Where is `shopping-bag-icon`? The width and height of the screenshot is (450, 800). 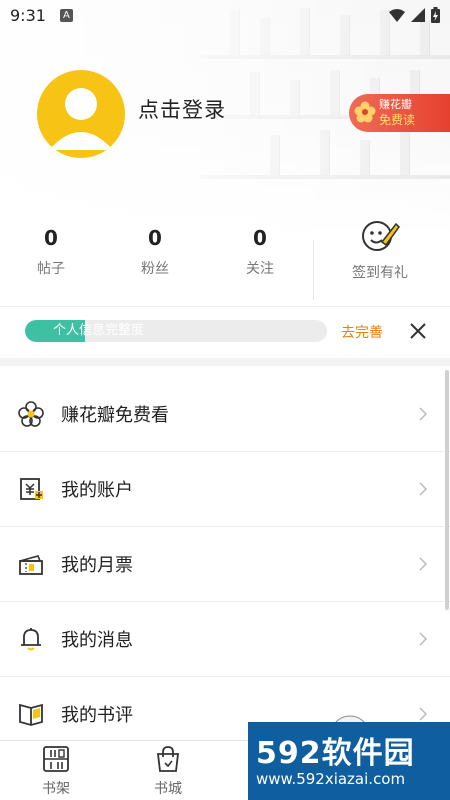
shopping-bag-icon is located at coordinates (168, 759).